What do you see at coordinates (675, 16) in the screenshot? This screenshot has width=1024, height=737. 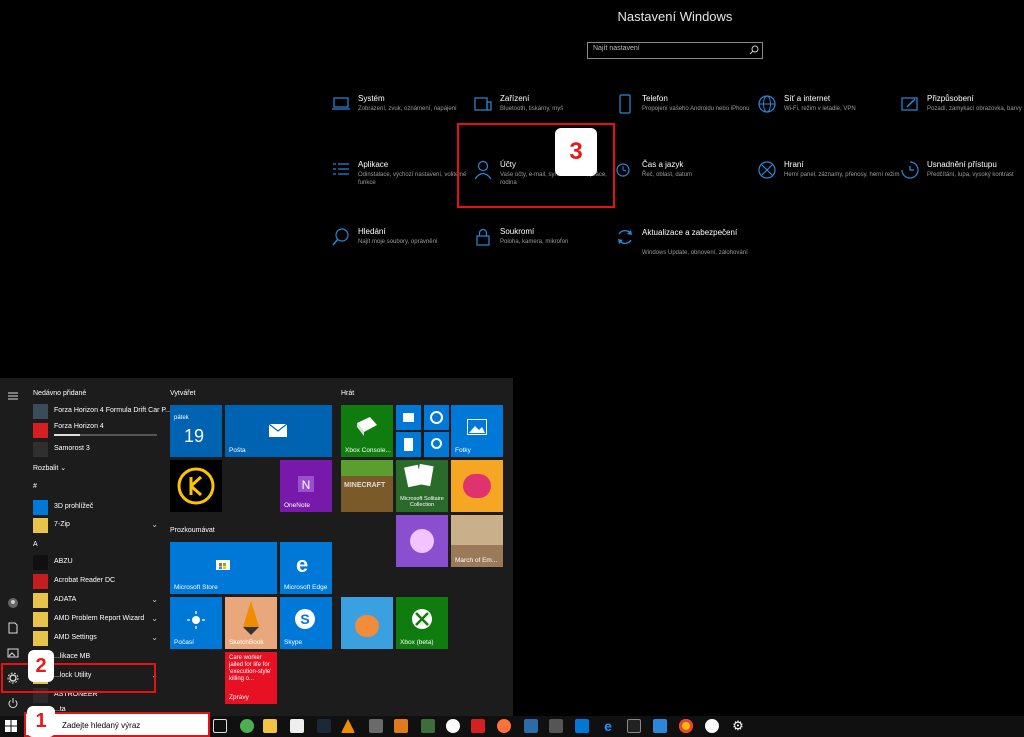 I see `settings-title: Nastavení Windows` at bounding box center [675, 16].